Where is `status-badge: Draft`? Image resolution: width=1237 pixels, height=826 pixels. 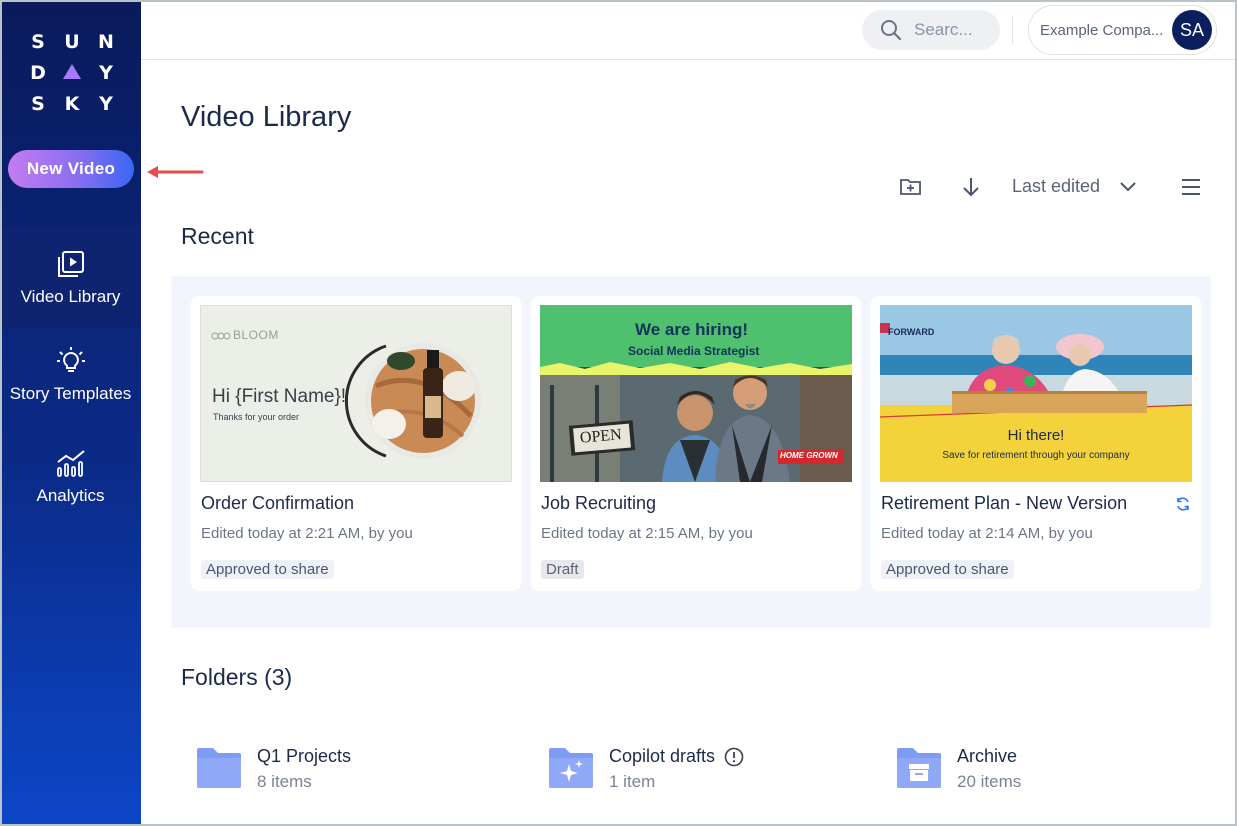
status-badge: Draft is located at coordinates (562, 569).